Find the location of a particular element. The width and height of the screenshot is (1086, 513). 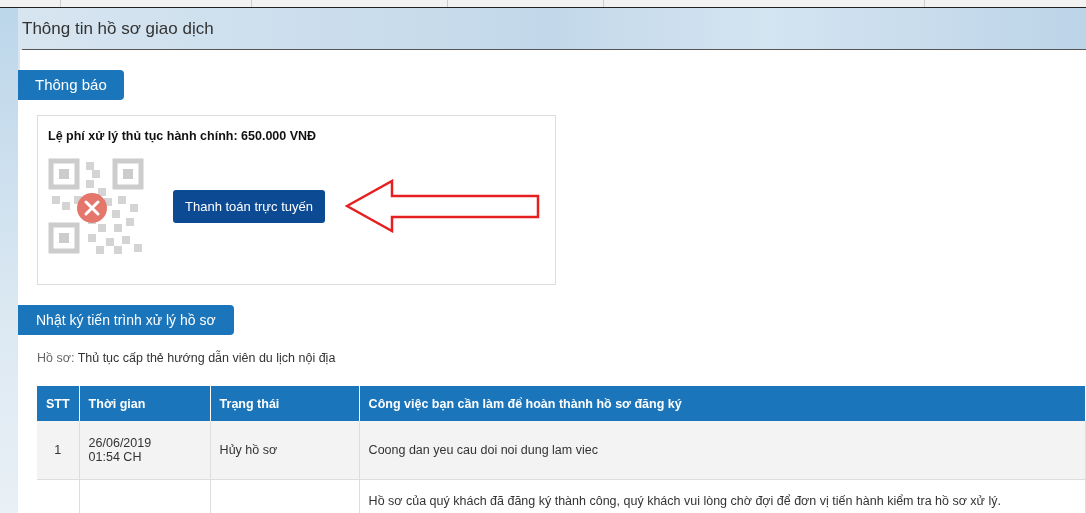

section-heading: Thông báo is located at coordinates (71, 85).